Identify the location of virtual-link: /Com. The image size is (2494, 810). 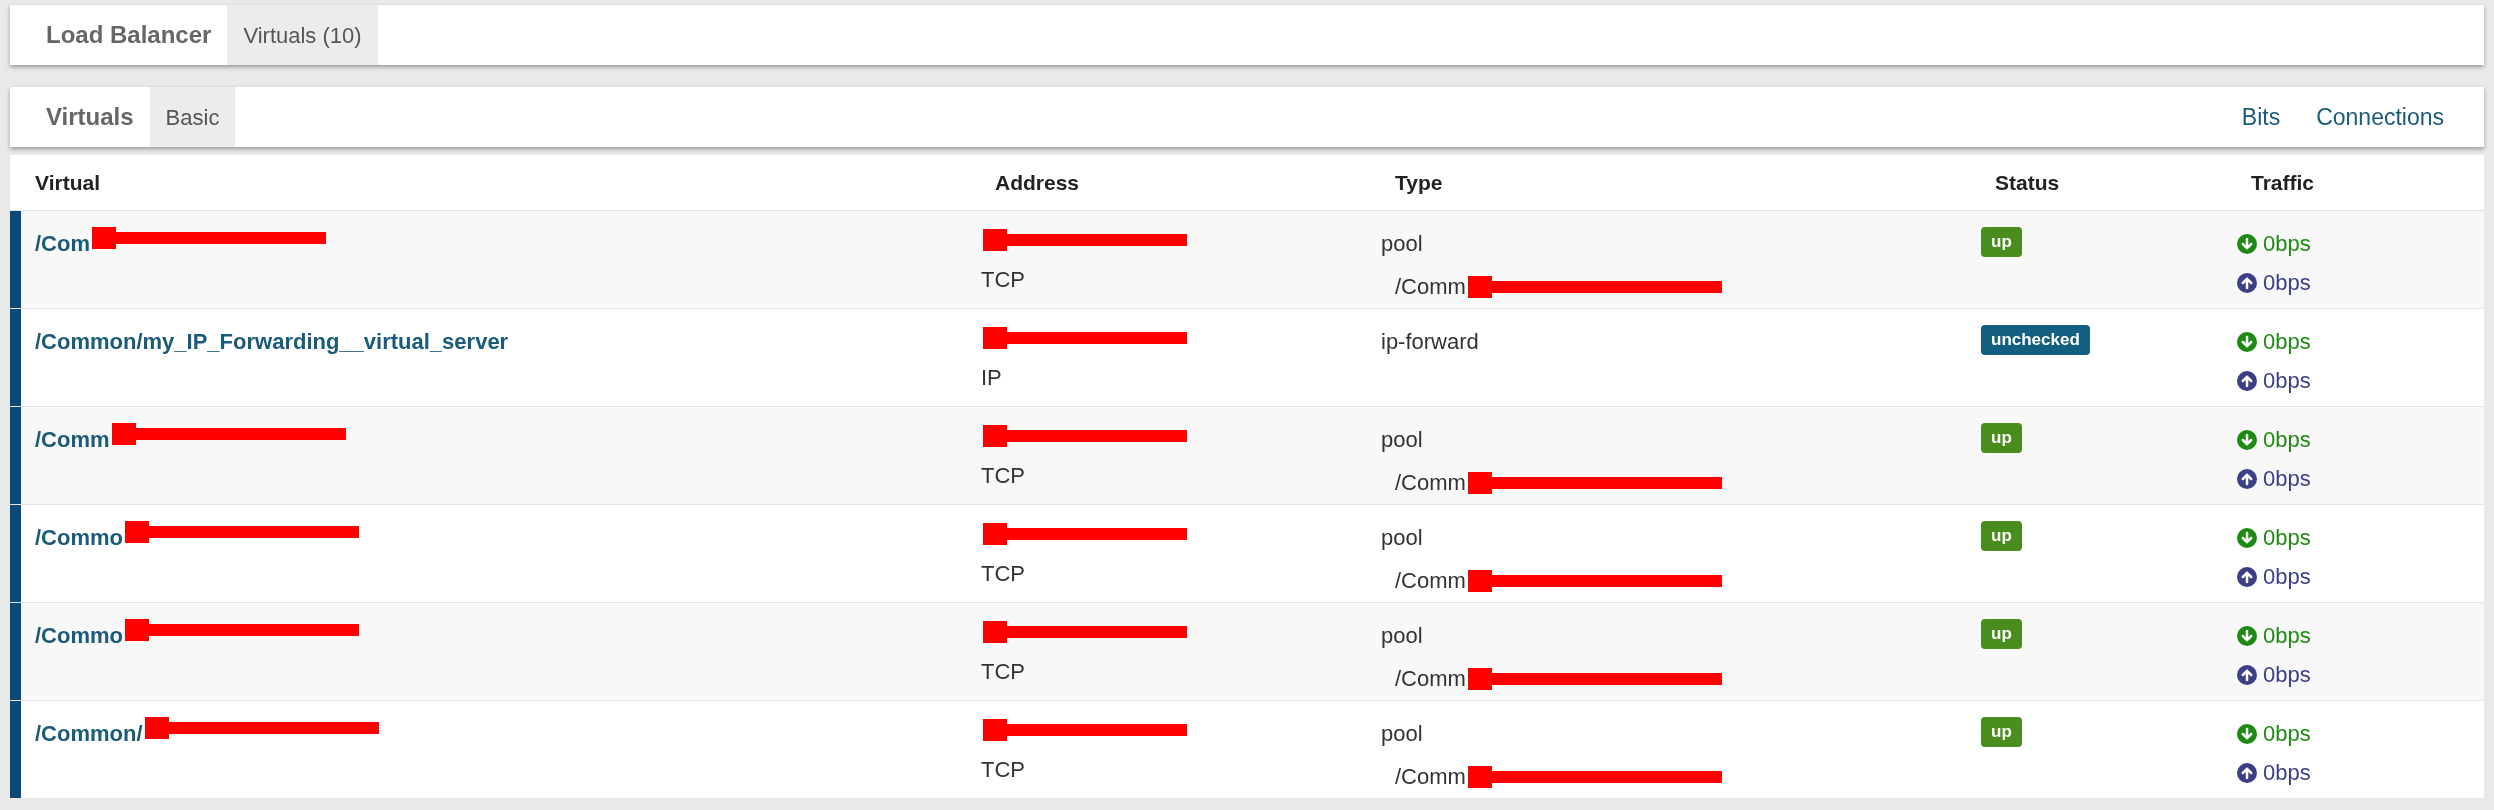
(62, 243).